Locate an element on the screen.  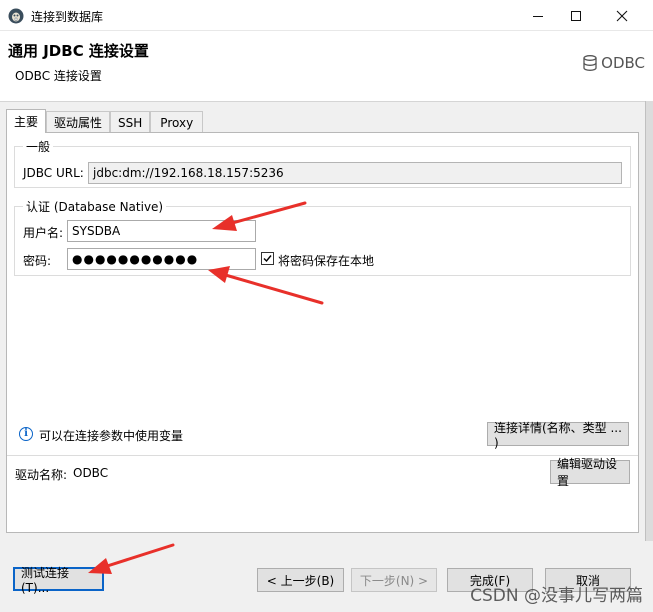
tab-strip: 主要 驱动属性 SSH Proxy is located at coordinates (105, 121).